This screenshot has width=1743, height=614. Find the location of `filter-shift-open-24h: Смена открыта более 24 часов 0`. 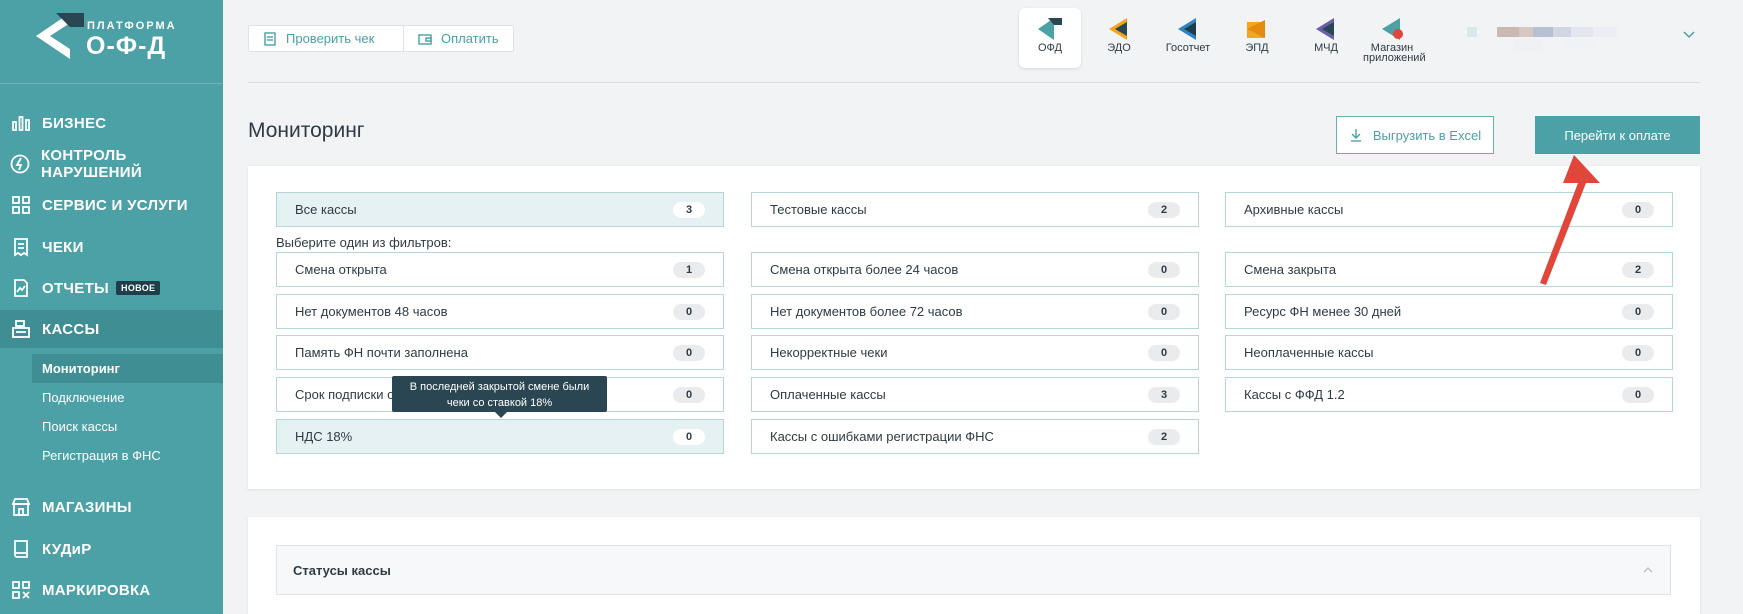

filter-shift-open-24h: Смена открыта более 24 часов 0 is located at coordinates (975, 269).